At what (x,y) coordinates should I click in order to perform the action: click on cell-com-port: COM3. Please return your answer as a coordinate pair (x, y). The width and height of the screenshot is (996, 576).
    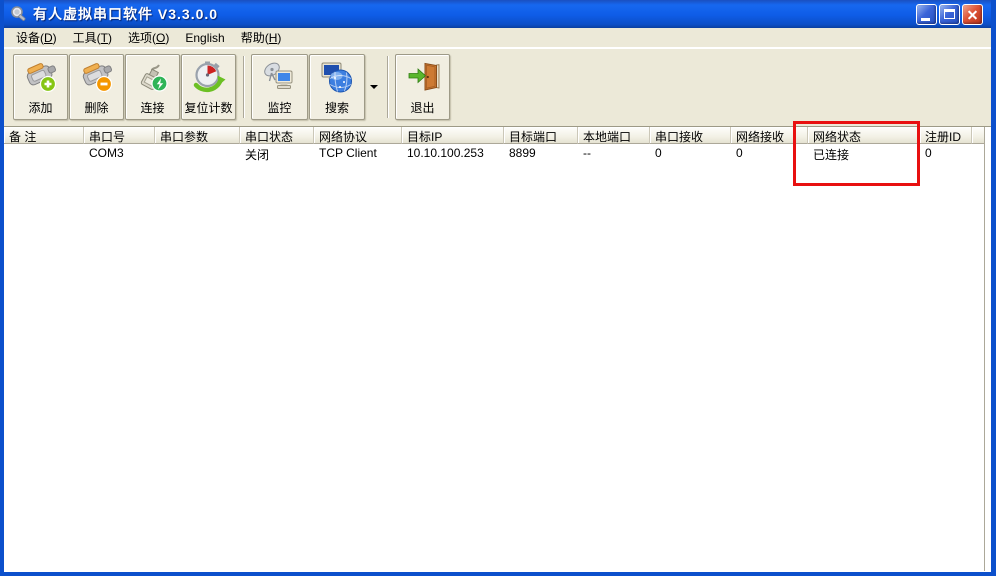
    Looking at the image, I should click on (106, 153).